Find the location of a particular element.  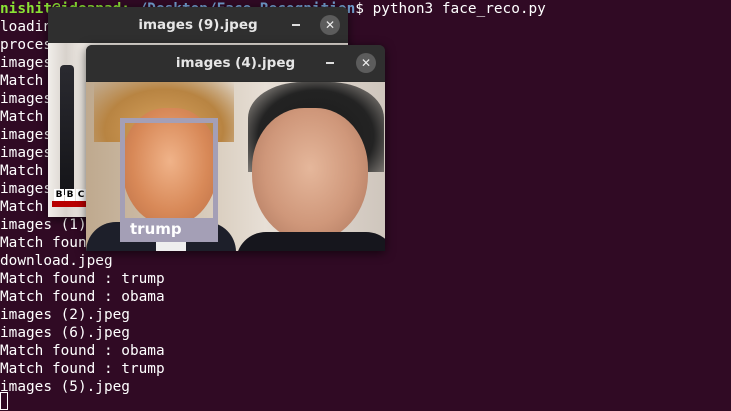

logo-letter: C is located at coordinates (81, 195).